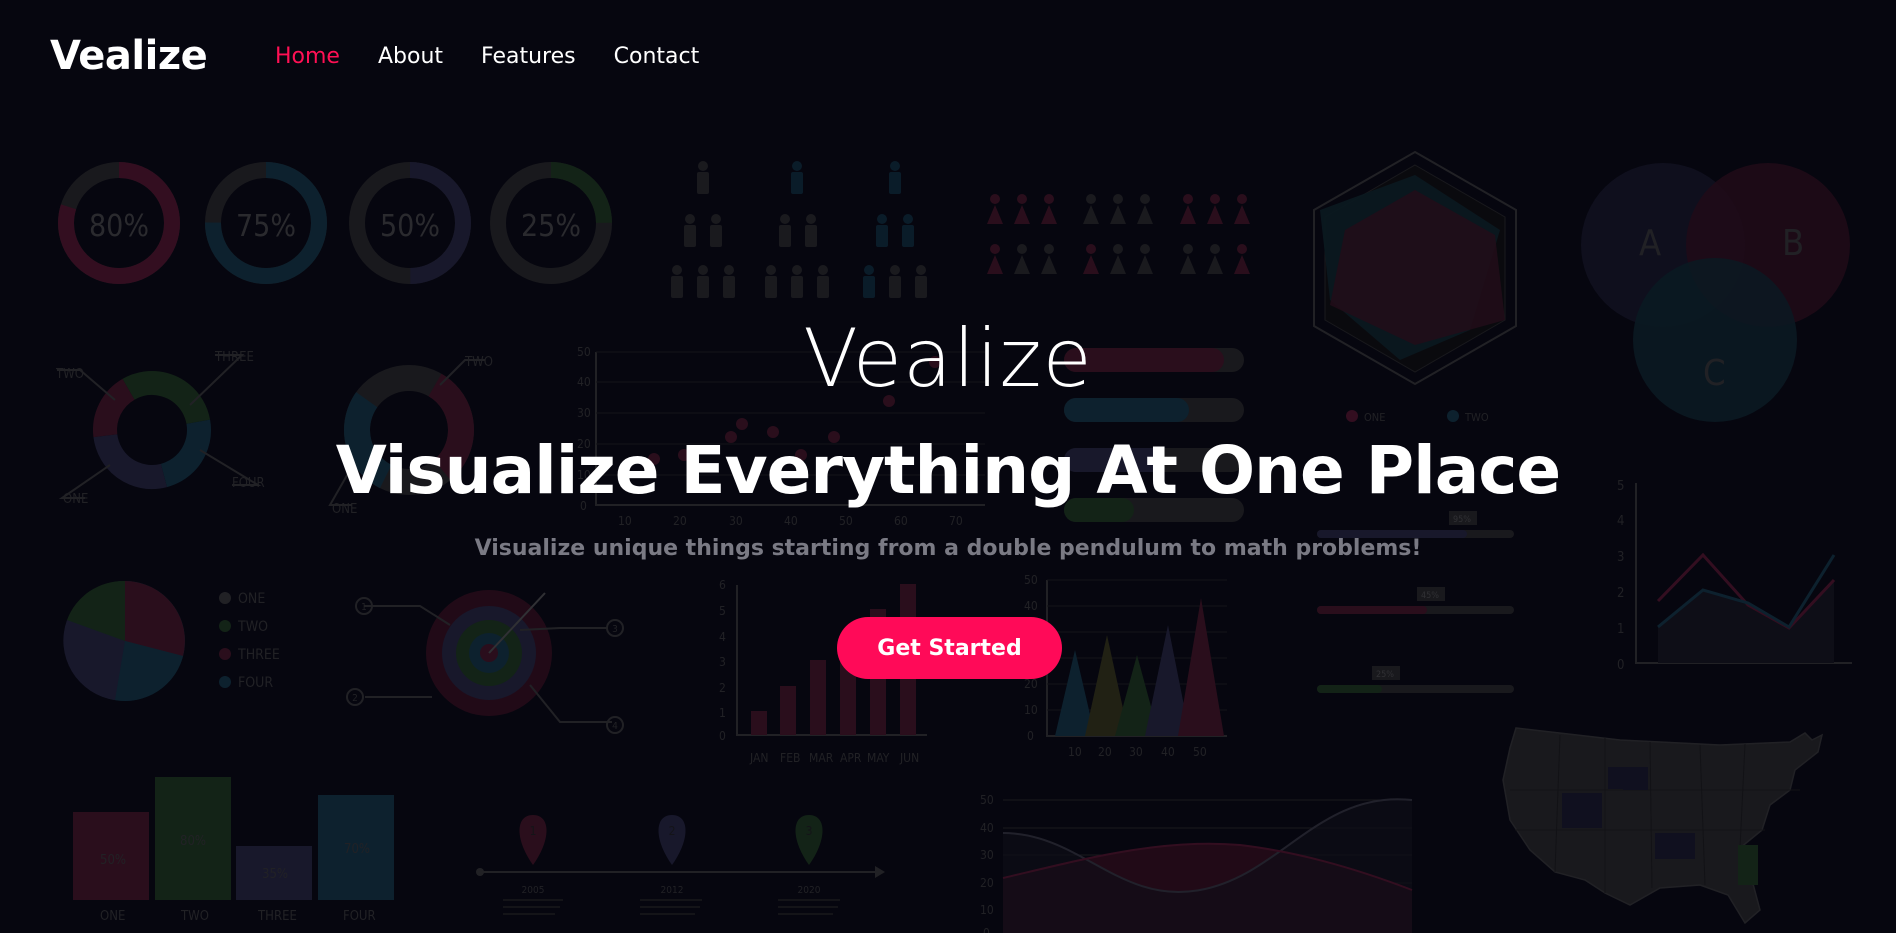 The height and width of the screenshot is (933, 1896). What do you see at coordinates (949, 648) in the screenshot?
I see `get-started-button: Get Started` at bounding box center [949, 648].